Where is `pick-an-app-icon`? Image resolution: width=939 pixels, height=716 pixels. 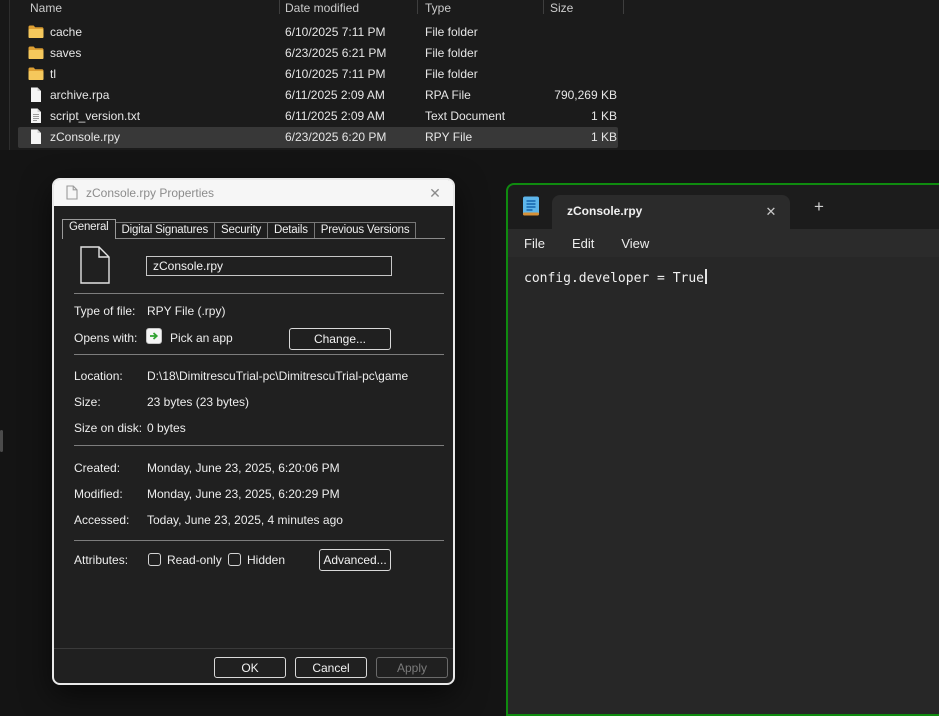 pick-an-app-icon is located at coordinates (154, 337).